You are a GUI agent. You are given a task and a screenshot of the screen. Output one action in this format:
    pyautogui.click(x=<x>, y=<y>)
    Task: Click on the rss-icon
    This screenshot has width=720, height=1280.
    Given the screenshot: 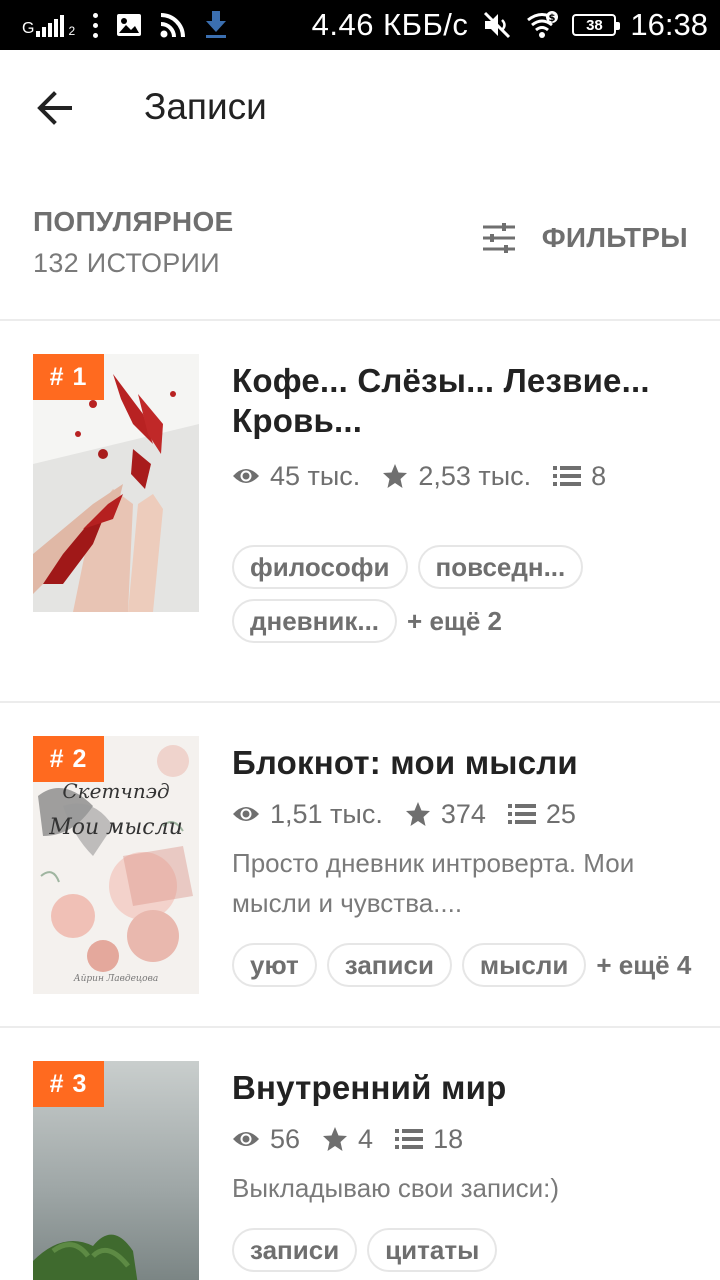 What is the action you would take?
    pyautogui.click(x=173, y=25)
    